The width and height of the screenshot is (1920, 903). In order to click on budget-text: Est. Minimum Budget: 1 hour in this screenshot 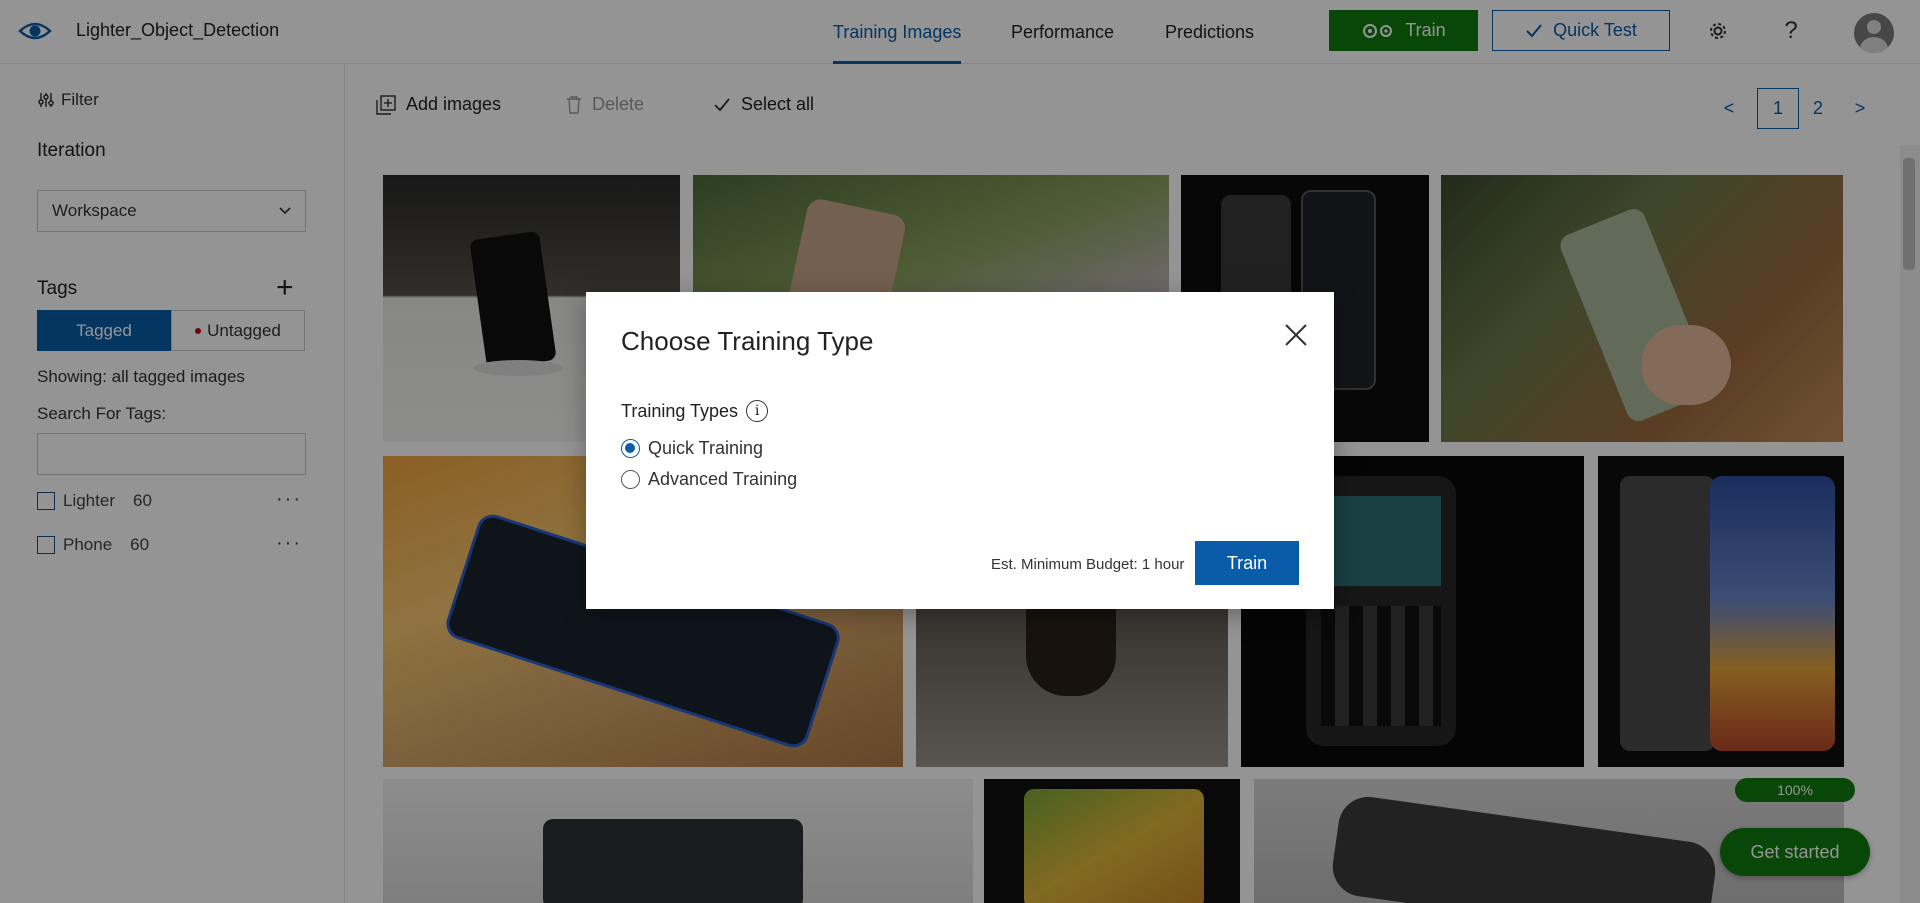, I will do `click(1088, 564)`.